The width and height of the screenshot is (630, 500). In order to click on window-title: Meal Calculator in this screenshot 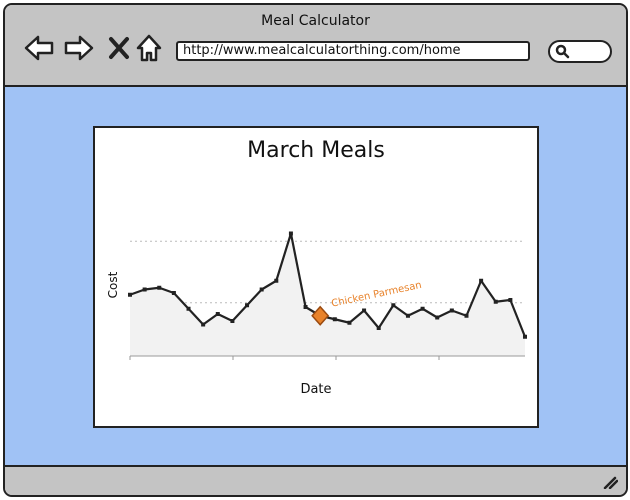, I will do `click(315, 21)`.